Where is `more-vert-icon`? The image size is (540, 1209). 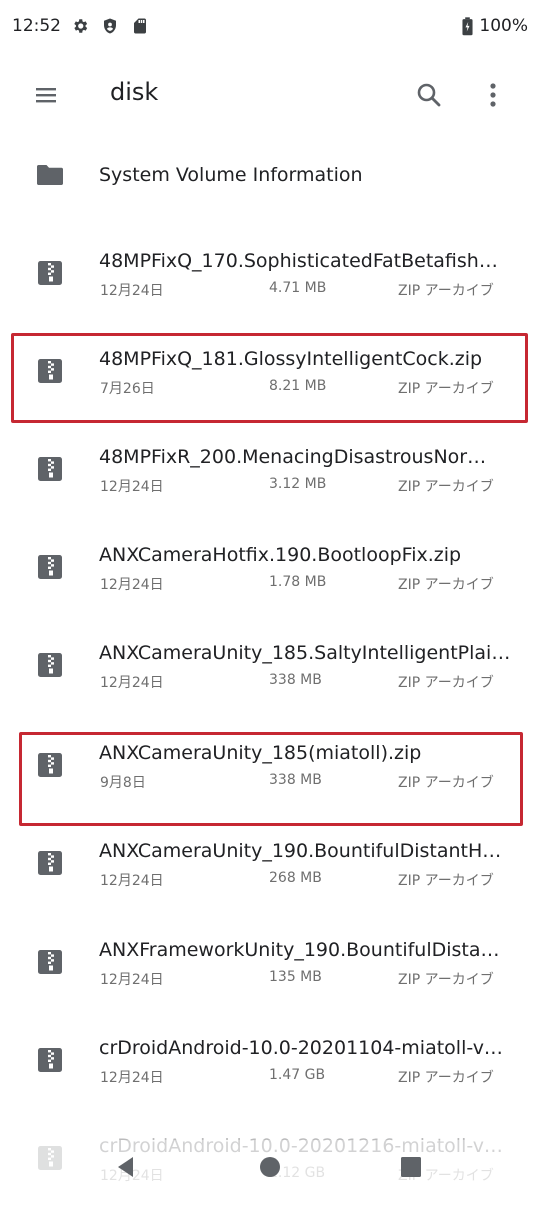 more-vert-icon is located at coordinates (493, 95).